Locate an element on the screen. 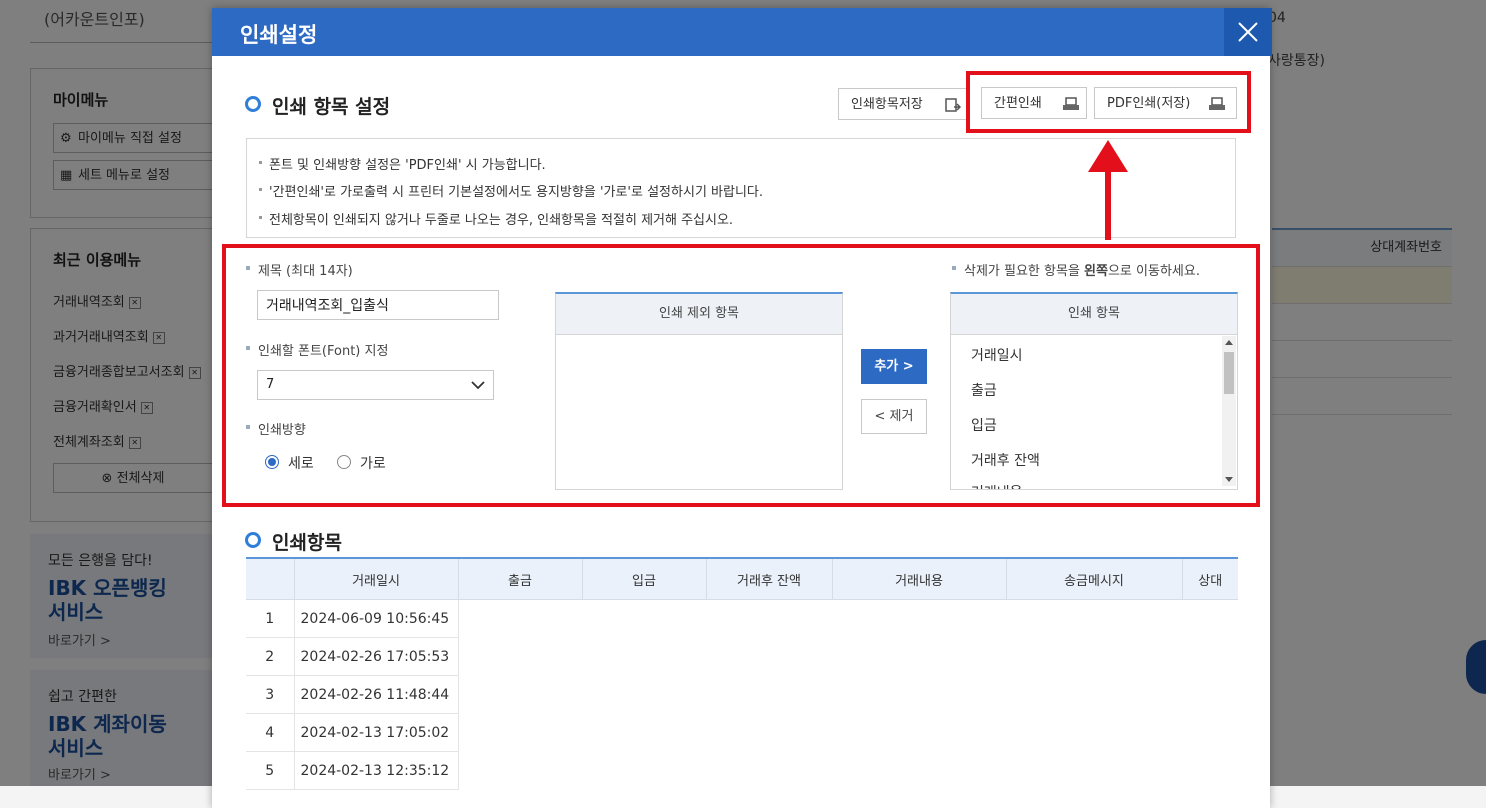  list-scrollbar is located at coordinates (1229, 411).